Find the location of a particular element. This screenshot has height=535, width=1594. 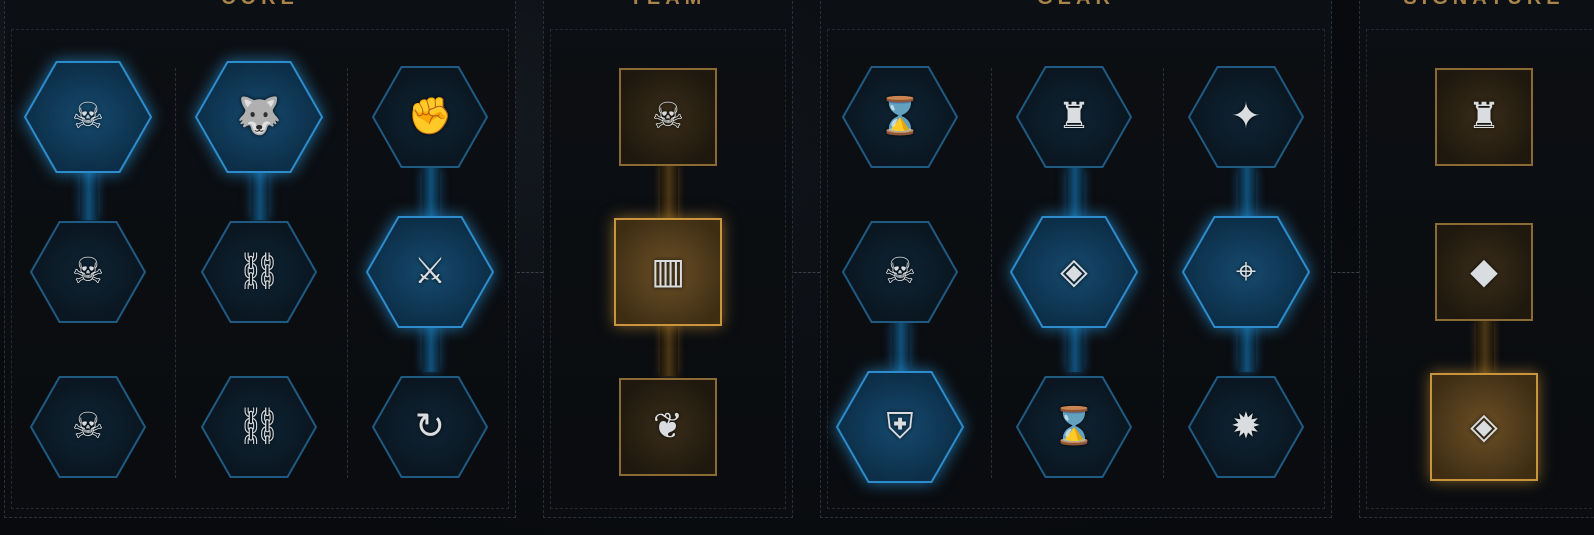

talent-node: ⛨ is located at coordinates (900, 427).